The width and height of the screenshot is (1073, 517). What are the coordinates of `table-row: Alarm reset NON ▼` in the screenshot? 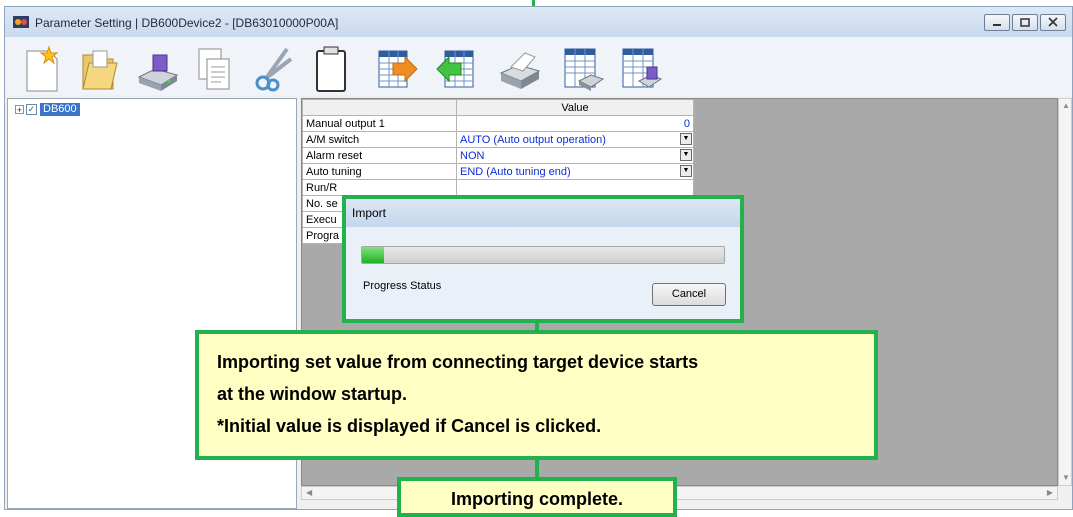 It's located at (498, 155).